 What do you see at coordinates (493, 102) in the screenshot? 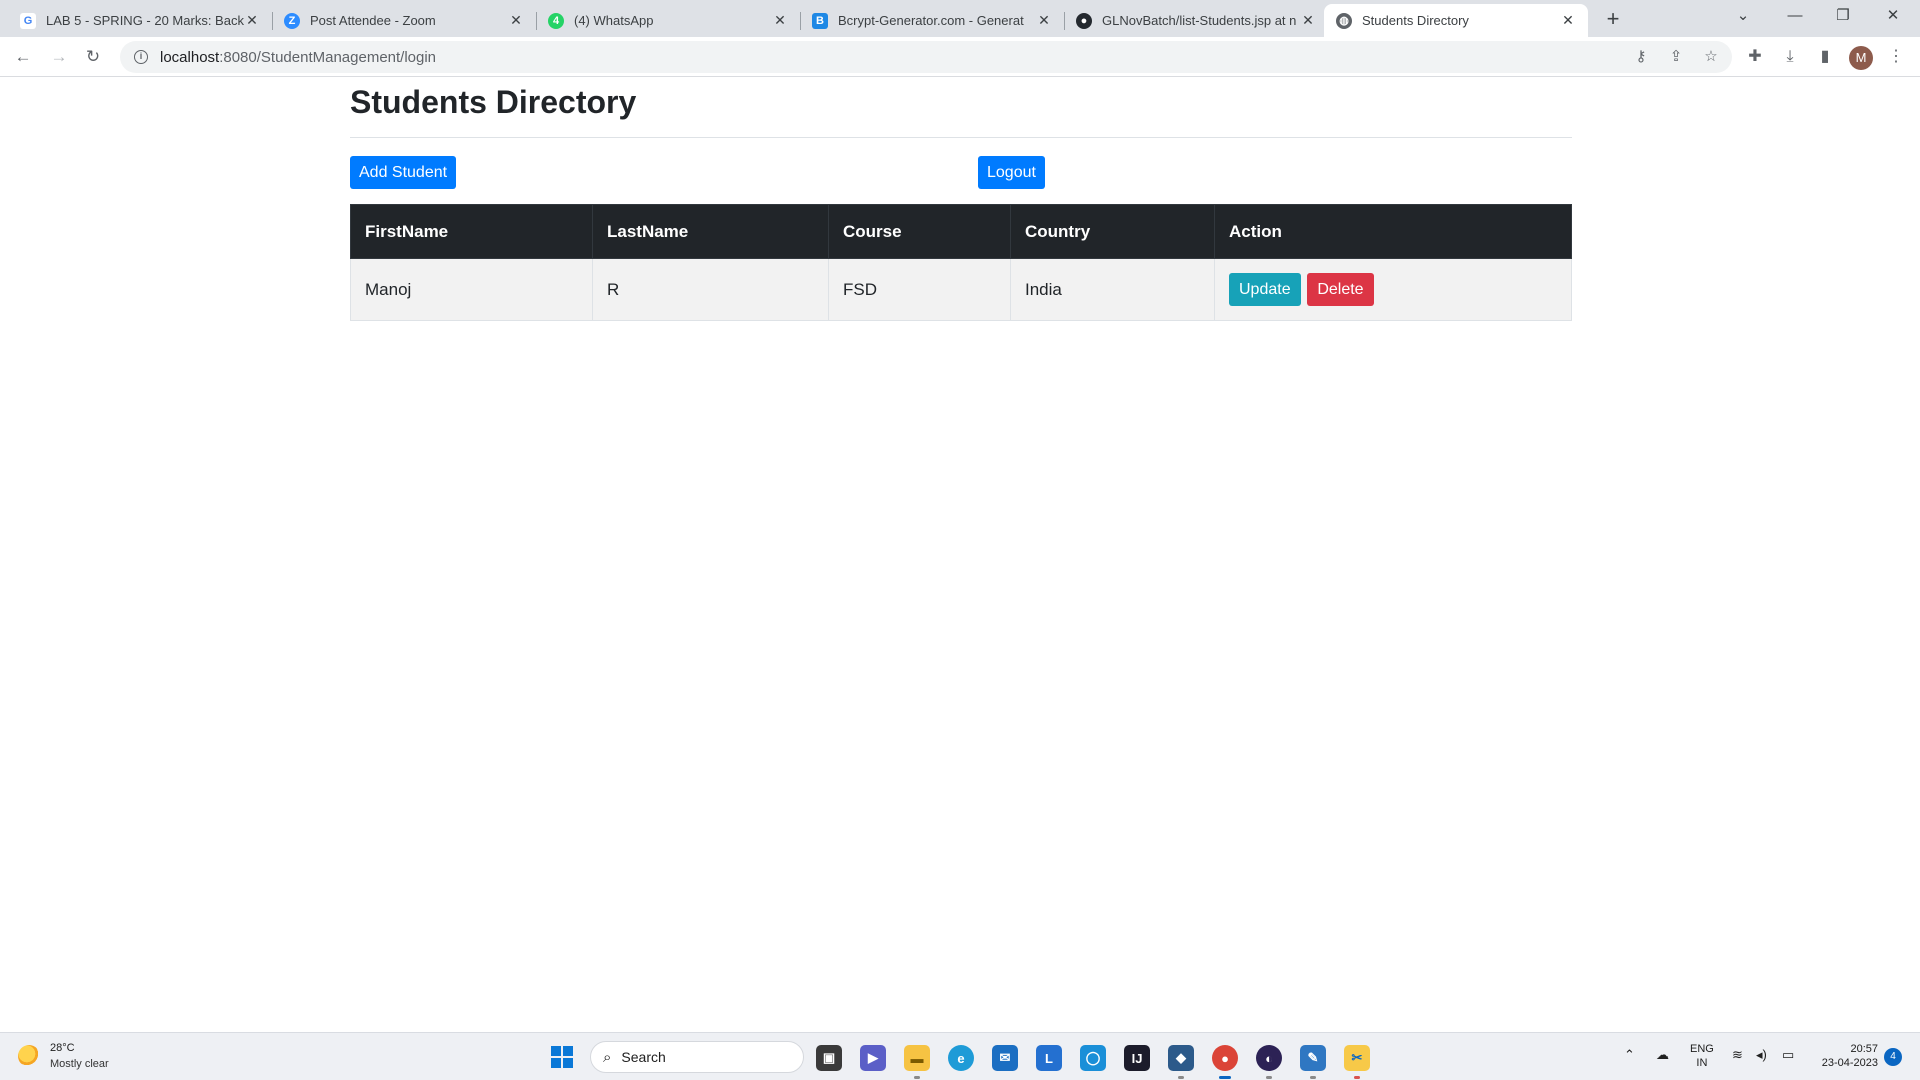
I see `page-title: Students Directory` at bounding box center [493, 102].